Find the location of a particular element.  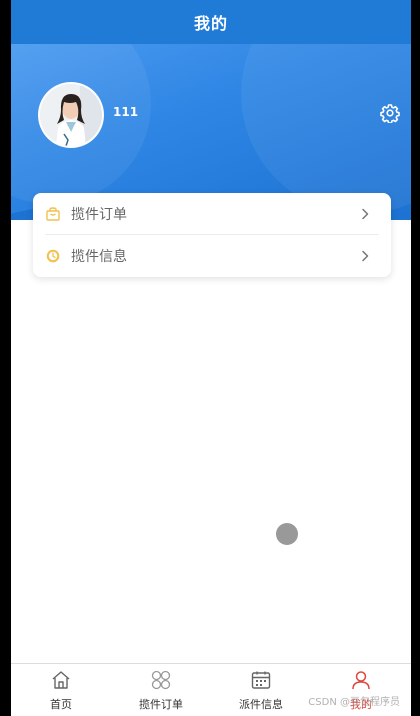

tab-mine: 我的 is located at coordinates (361, 690).